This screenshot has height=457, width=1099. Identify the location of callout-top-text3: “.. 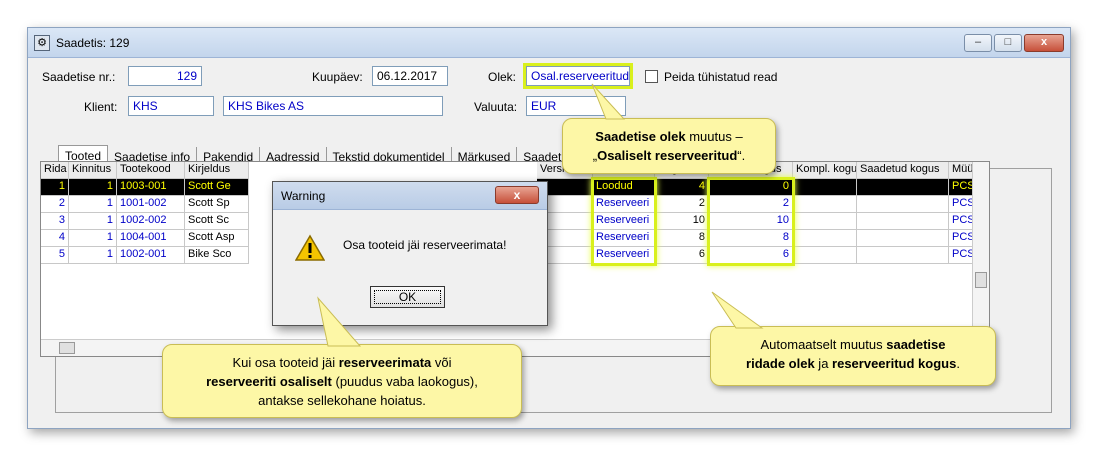
(741, 155).